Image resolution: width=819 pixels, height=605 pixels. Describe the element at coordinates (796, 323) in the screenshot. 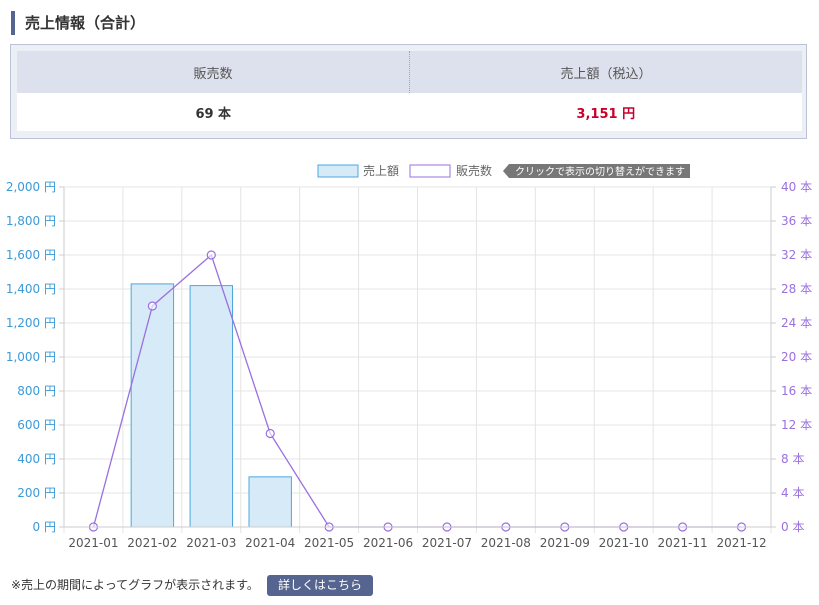

I see `right-axis-label: 24 本` at that location.